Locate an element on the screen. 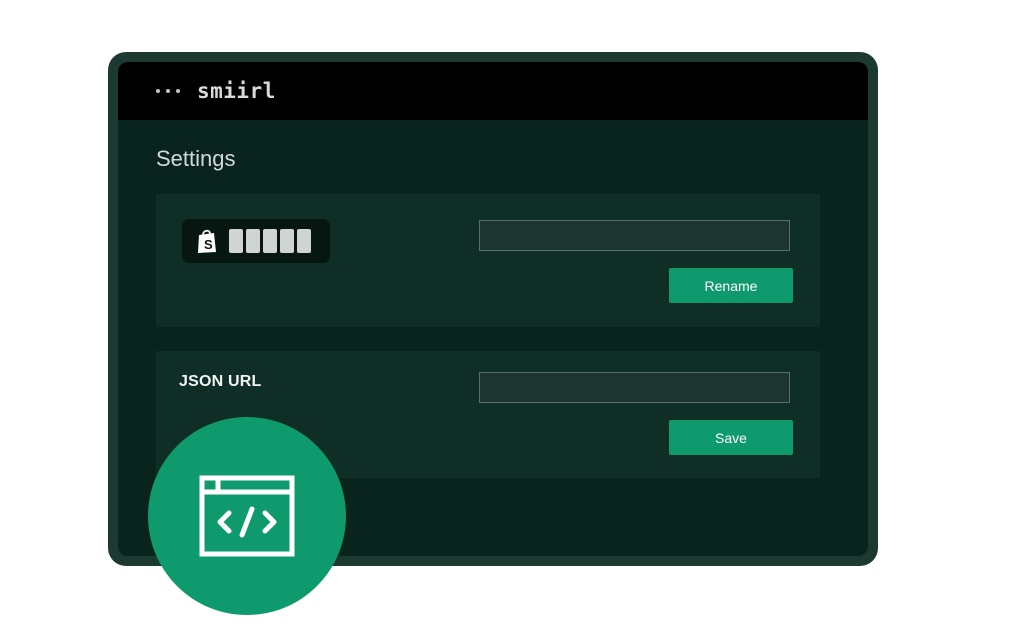  rename-button: Rename is located at coordinates (731, 285).